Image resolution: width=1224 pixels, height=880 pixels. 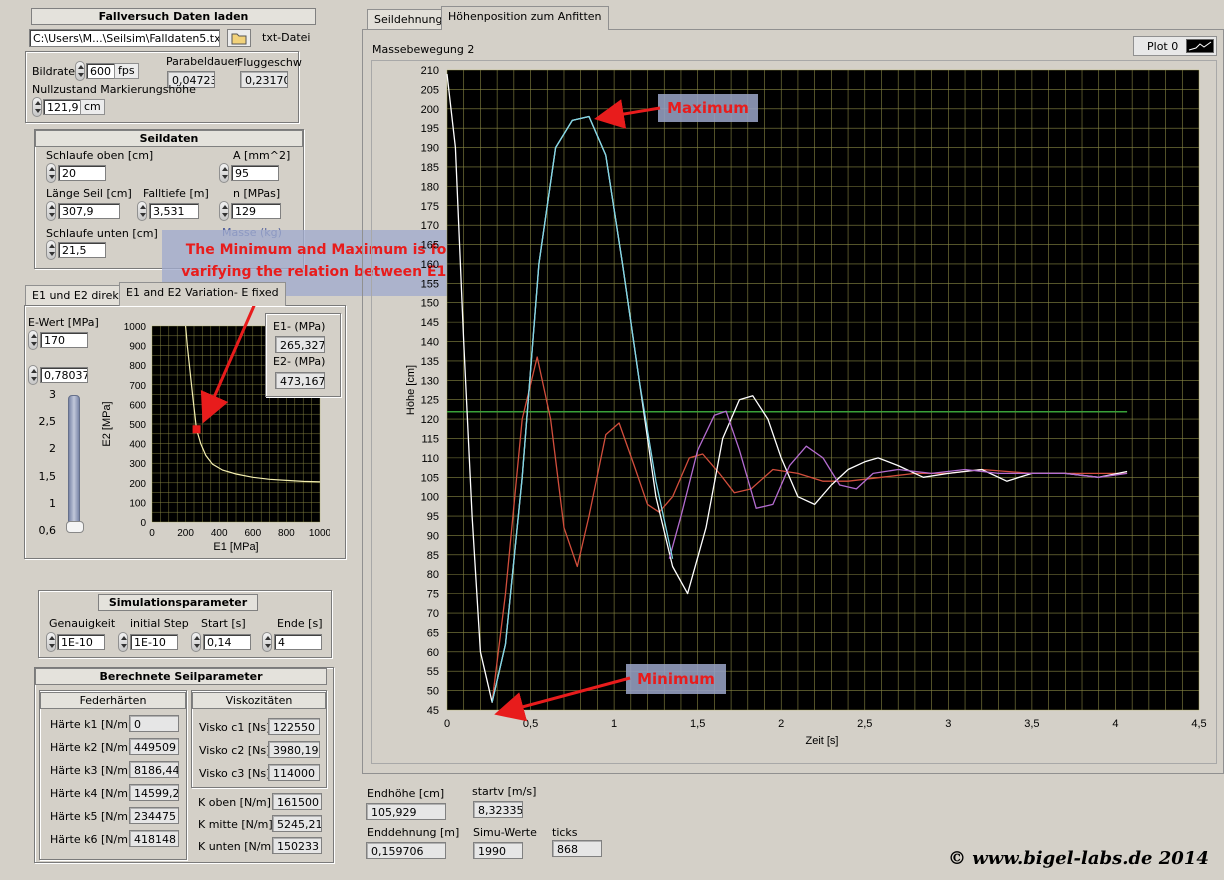 I want to click on annotation-arrow-to-point, so click(x=231, y=357).